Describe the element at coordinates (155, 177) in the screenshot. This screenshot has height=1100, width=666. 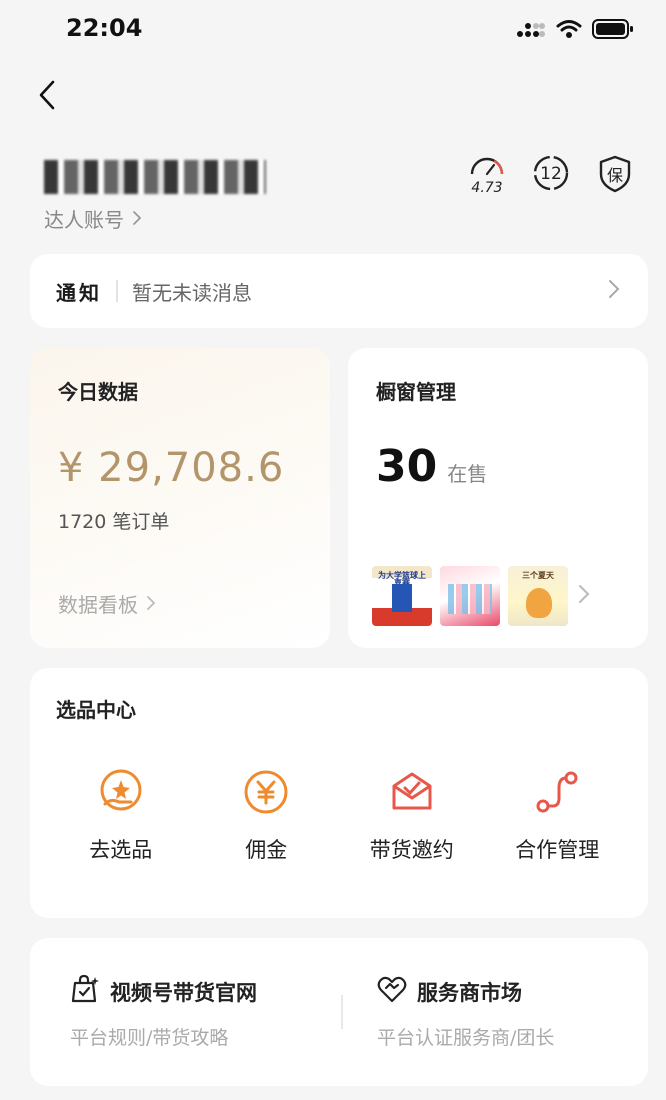
I see `account-name-redacted` at that location.